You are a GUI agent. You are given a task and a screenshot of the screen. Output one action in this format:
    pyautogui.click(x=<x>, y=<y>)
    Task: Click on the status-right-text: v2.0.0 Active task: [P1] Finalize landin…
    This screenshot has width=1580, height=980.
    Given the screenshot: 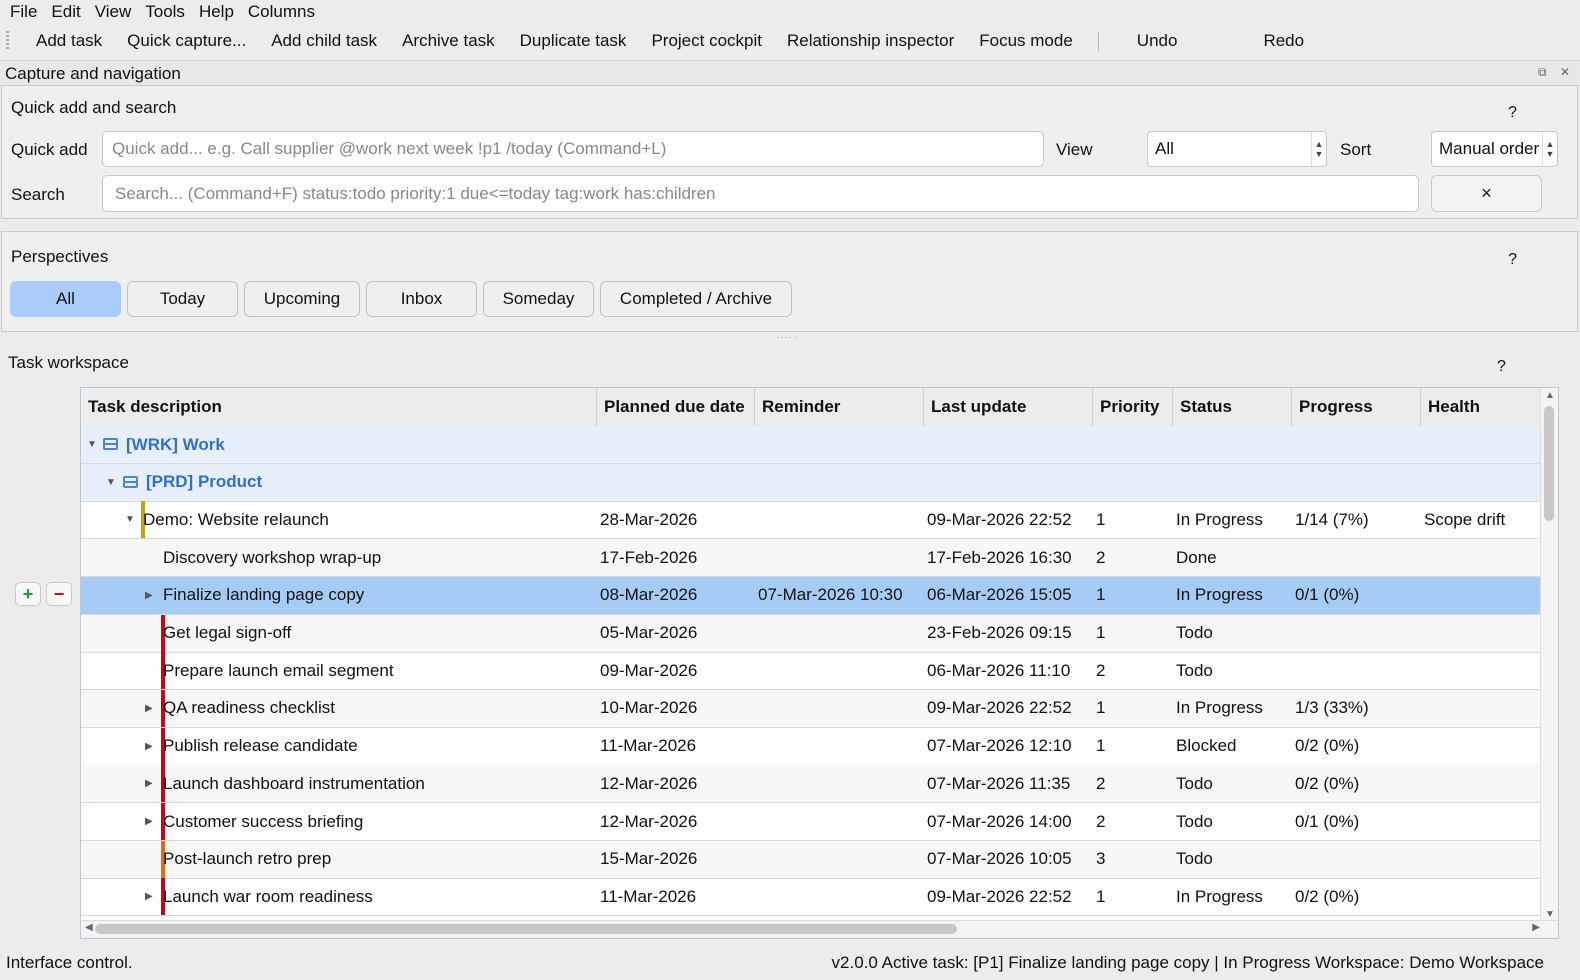 What is the action you would take?
    pyautogui.click(x=1187, y=962)
    